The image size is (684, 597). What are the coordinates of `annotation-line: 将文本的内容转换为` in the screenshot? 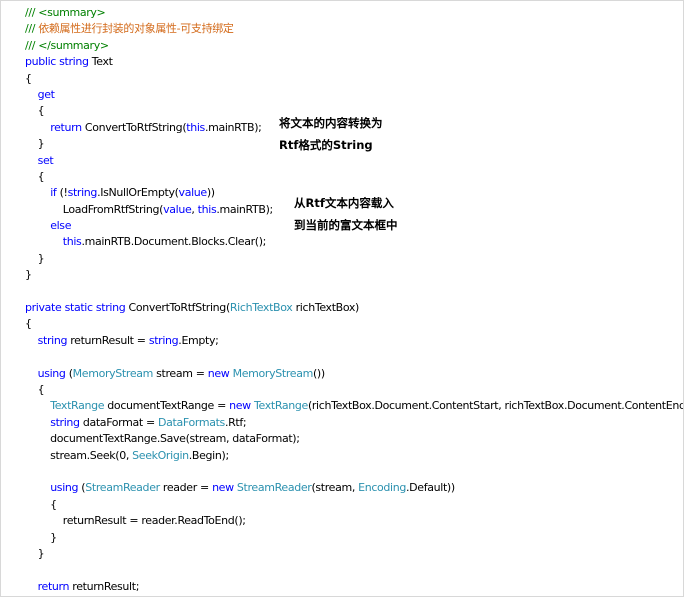 It's located at (331, 123).